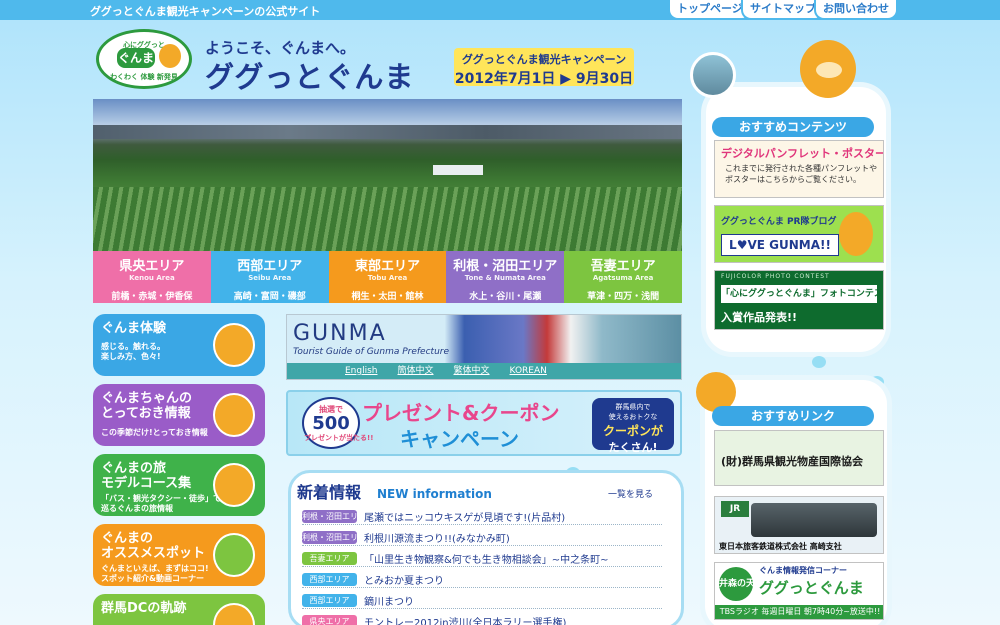 The width and height of the screenshot is (1000, 625). Describe the element at coordinates (793, 127) in the screenshot. I see `recommended-contents-title: おすすめコンテンツ` at that location.